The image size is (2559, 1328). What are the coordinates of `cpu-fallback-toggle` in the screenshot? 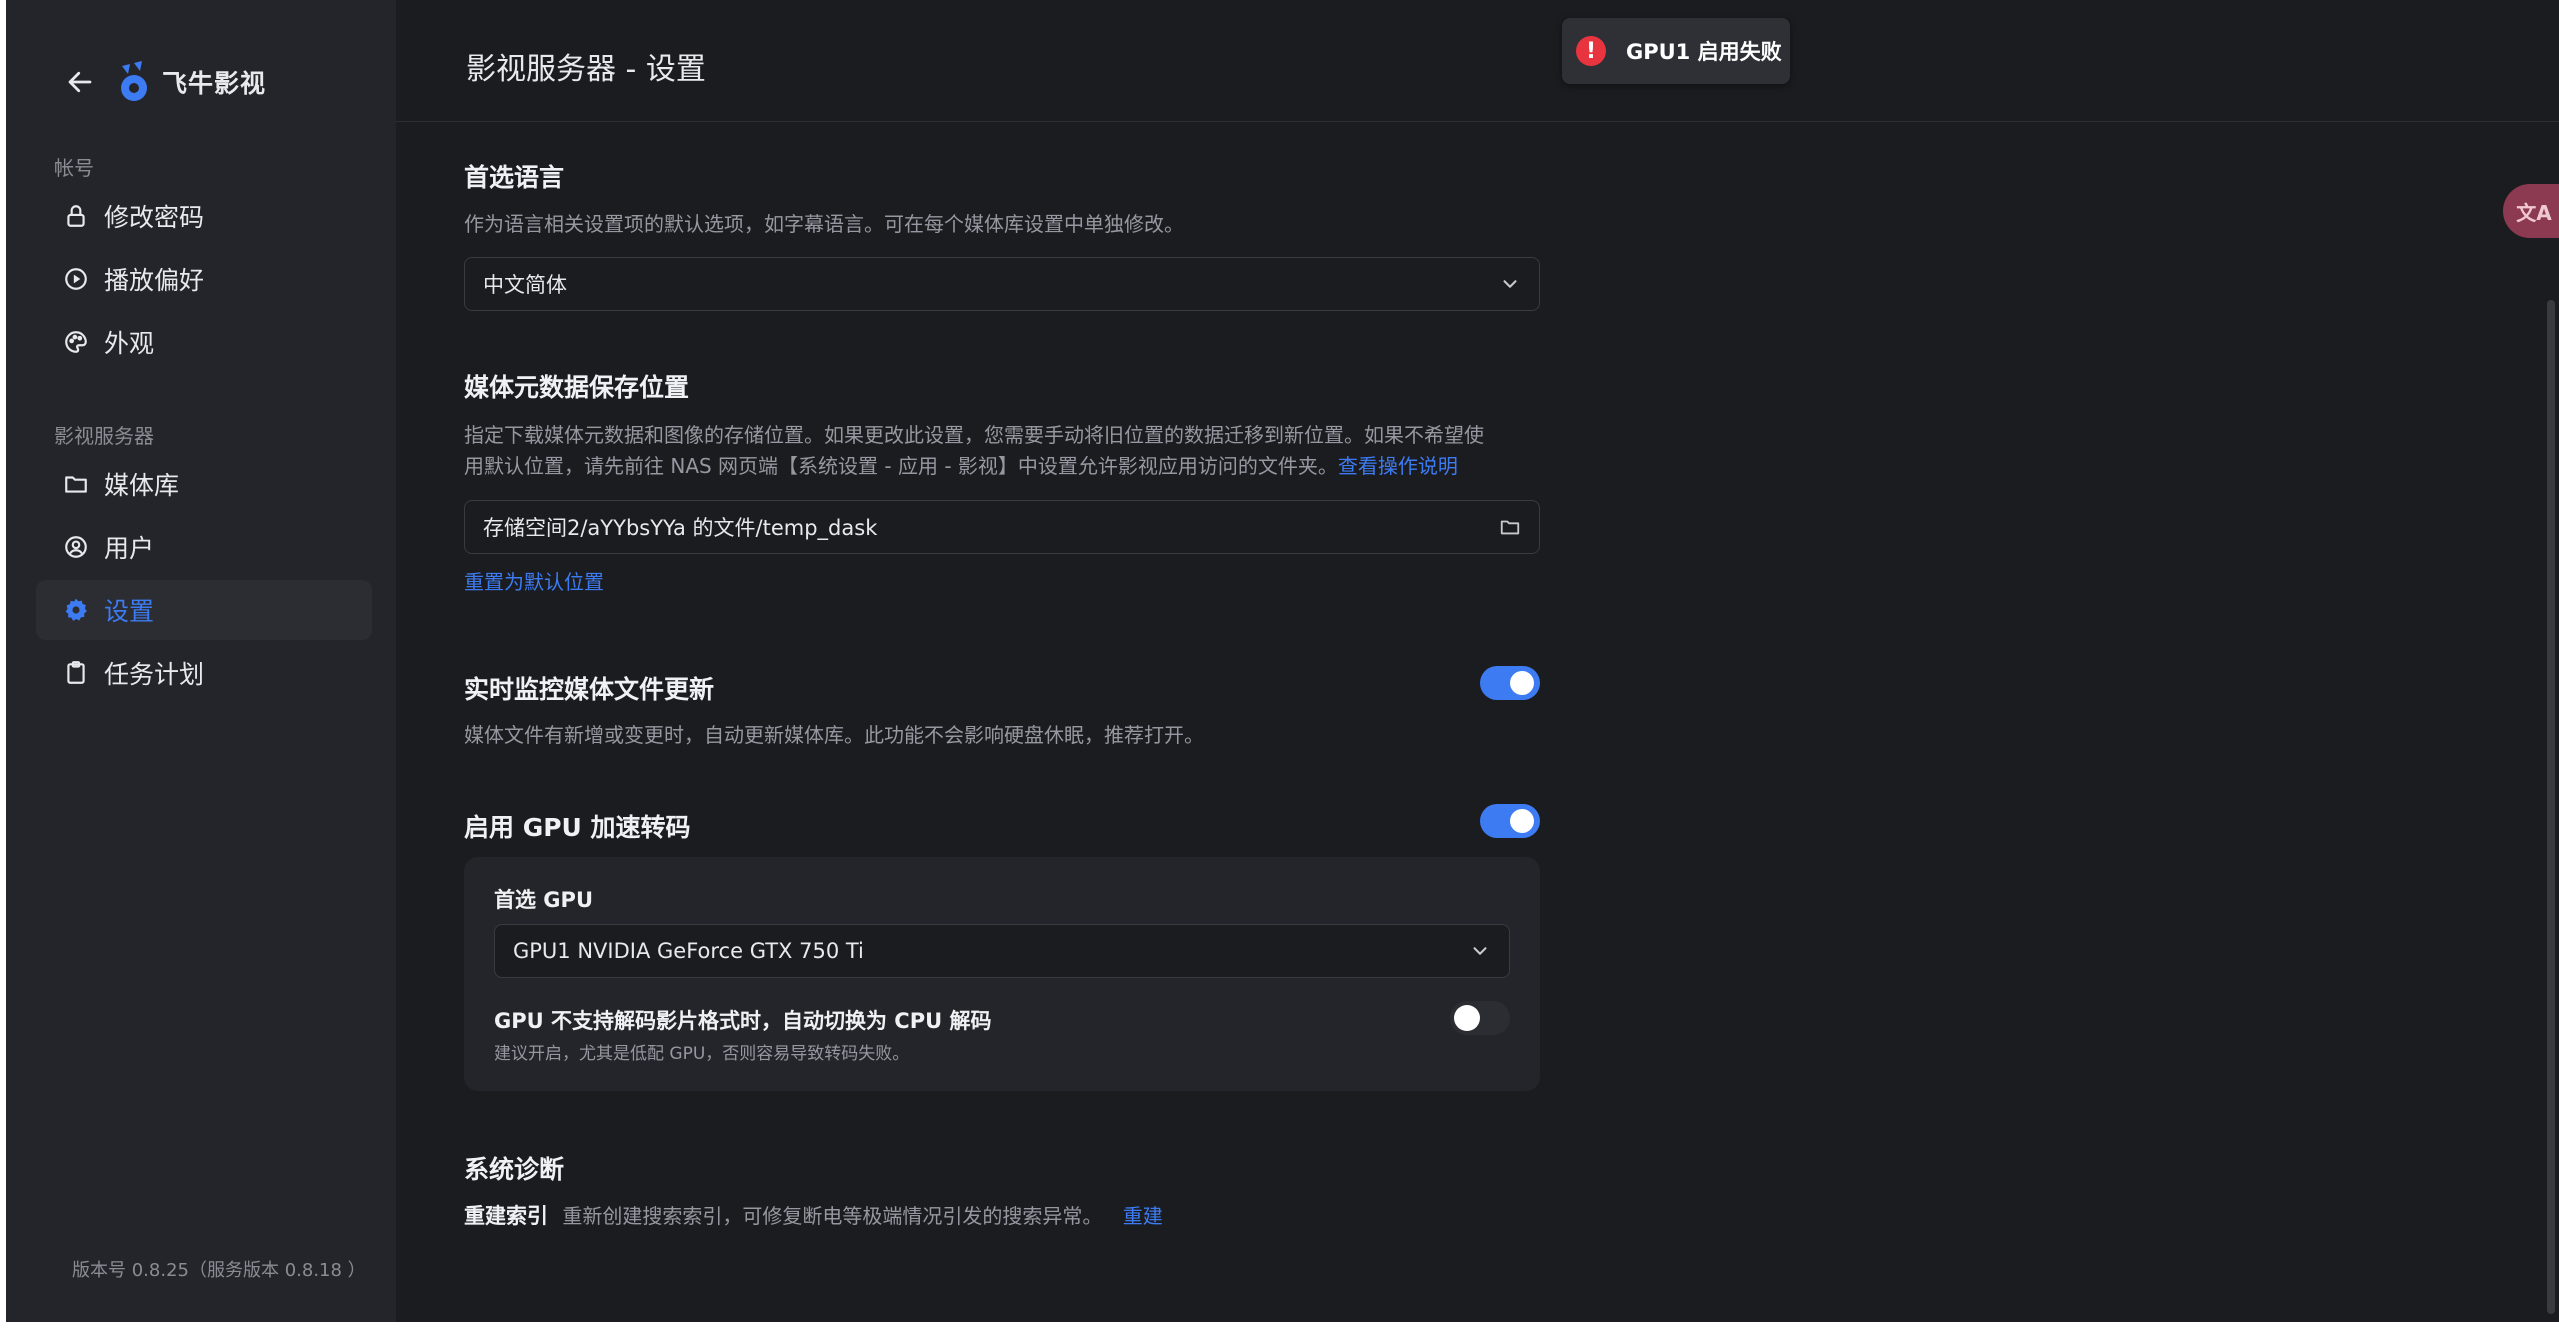 It's located at (1480, 1018).